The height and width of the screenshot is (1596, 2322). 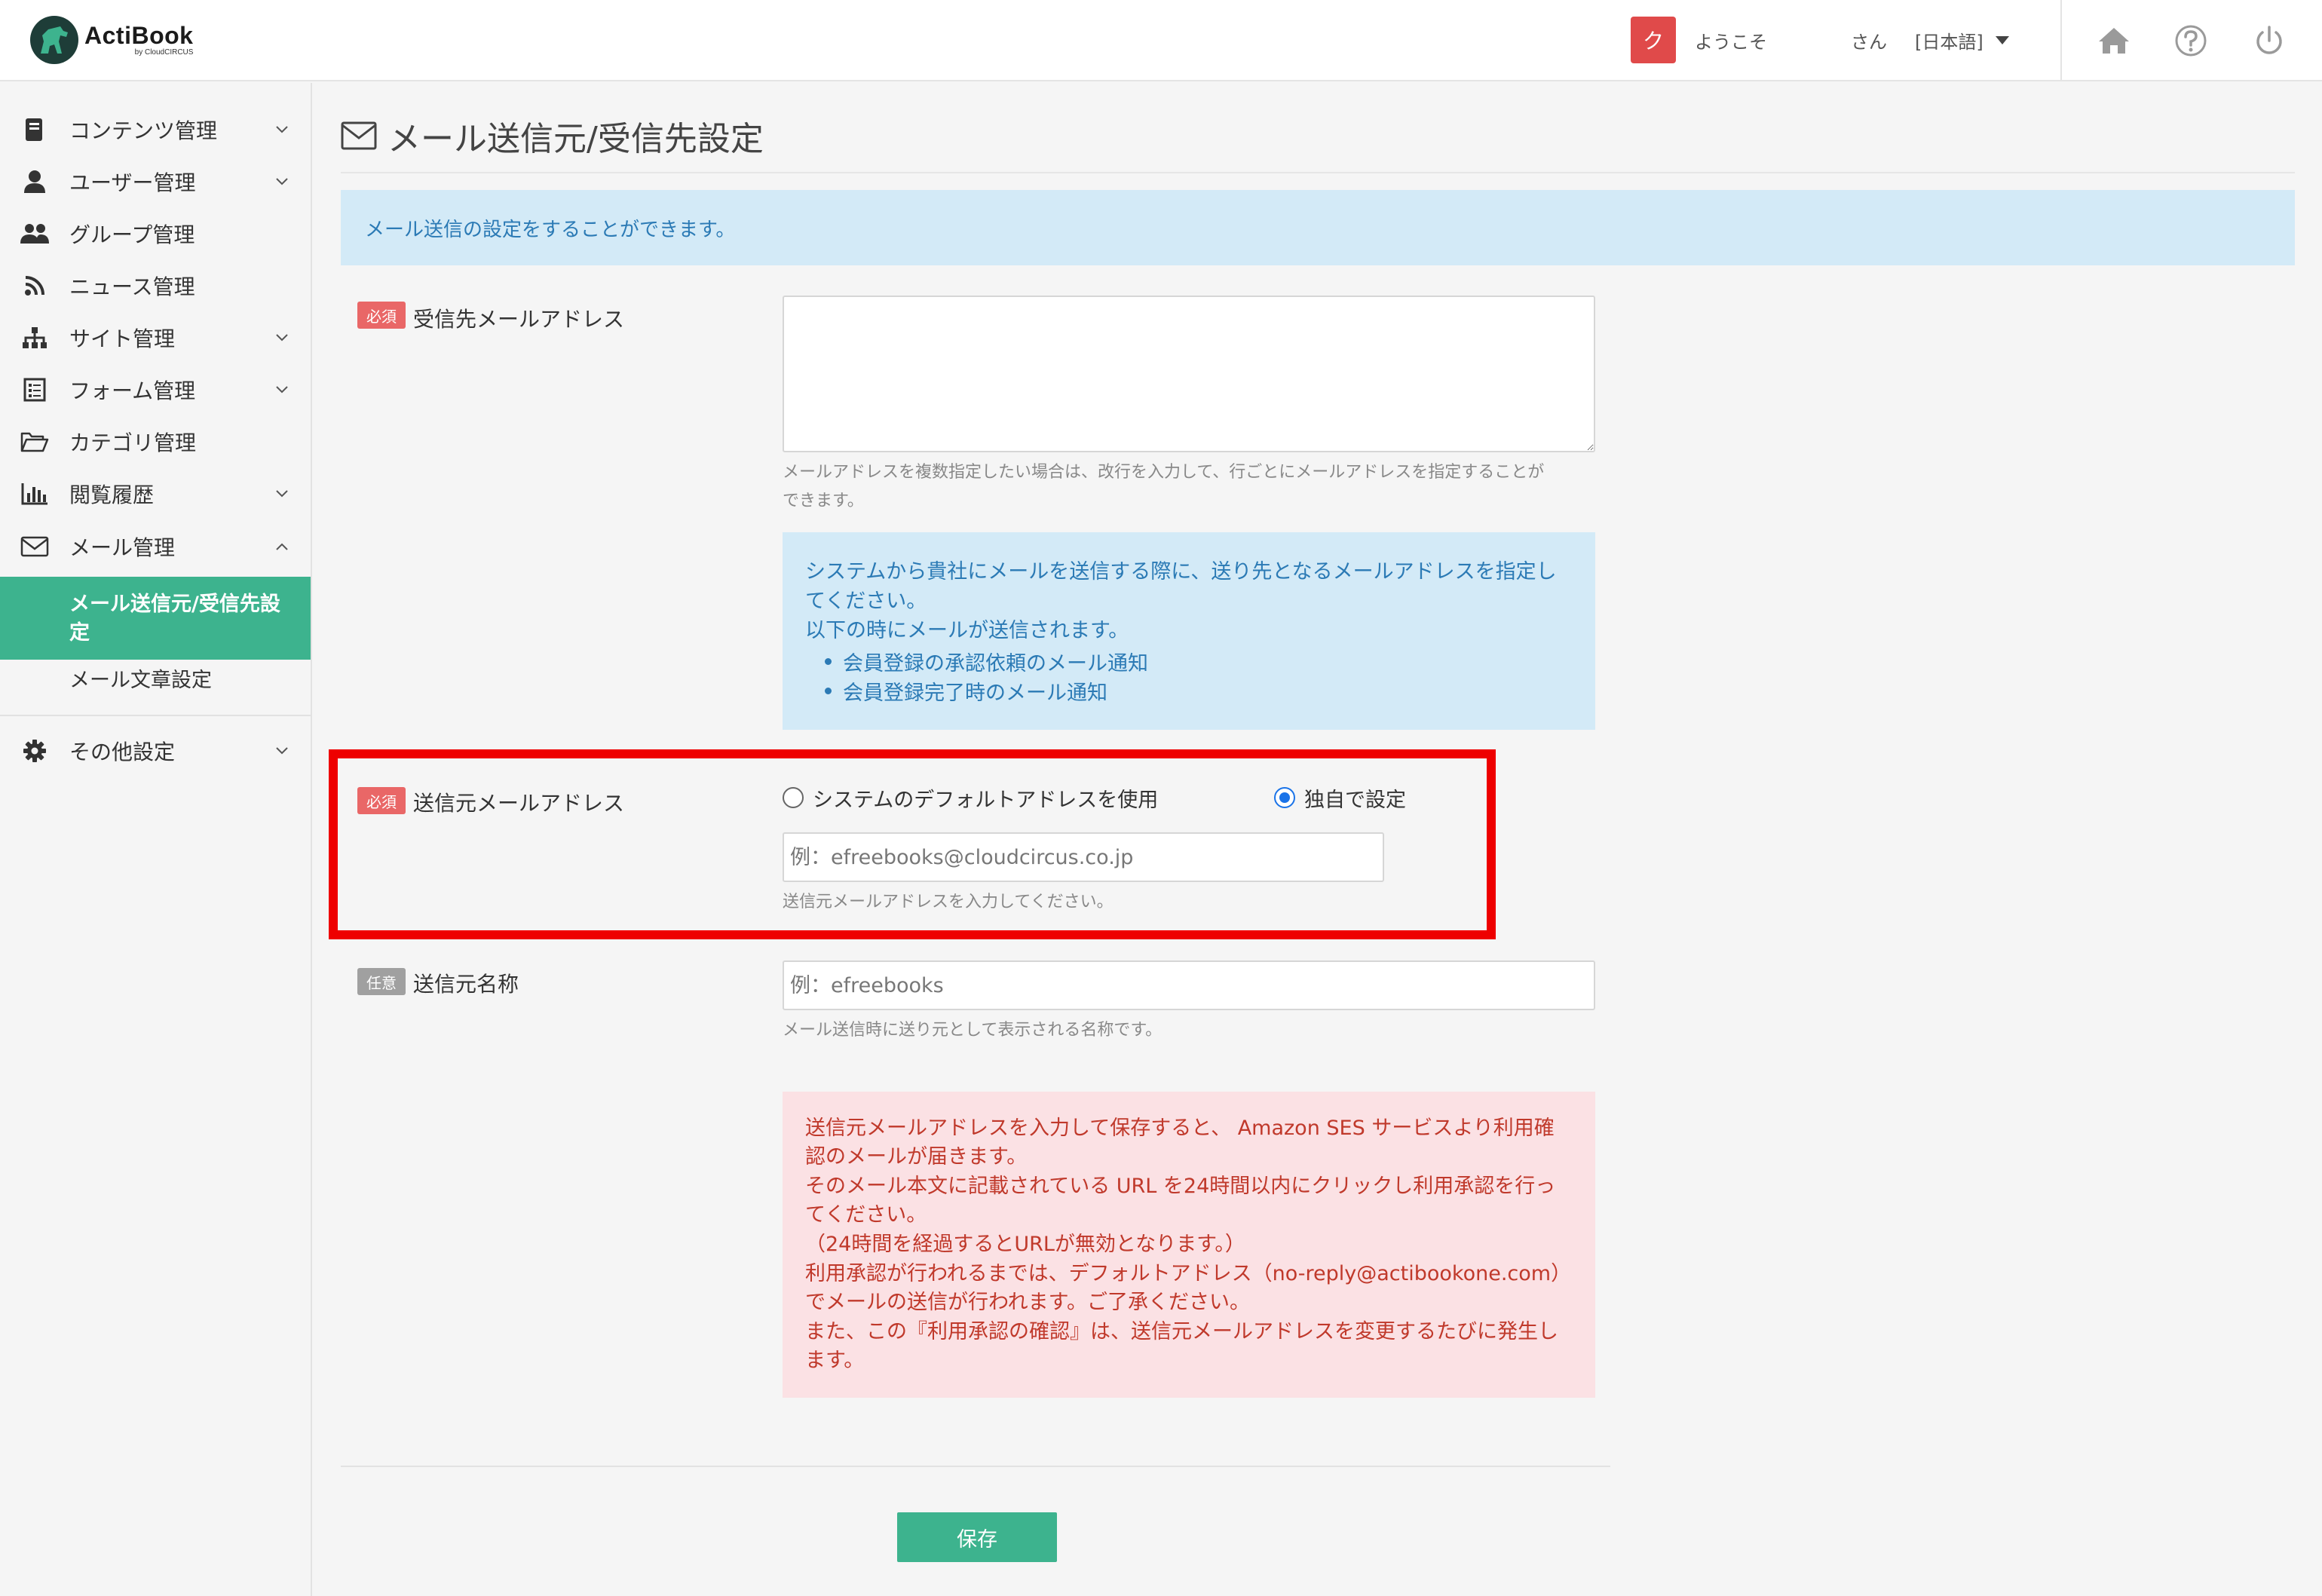 I want to click on actibook-logo: ActiBook by CloudCIRCUS, so click(x=111, y=40).